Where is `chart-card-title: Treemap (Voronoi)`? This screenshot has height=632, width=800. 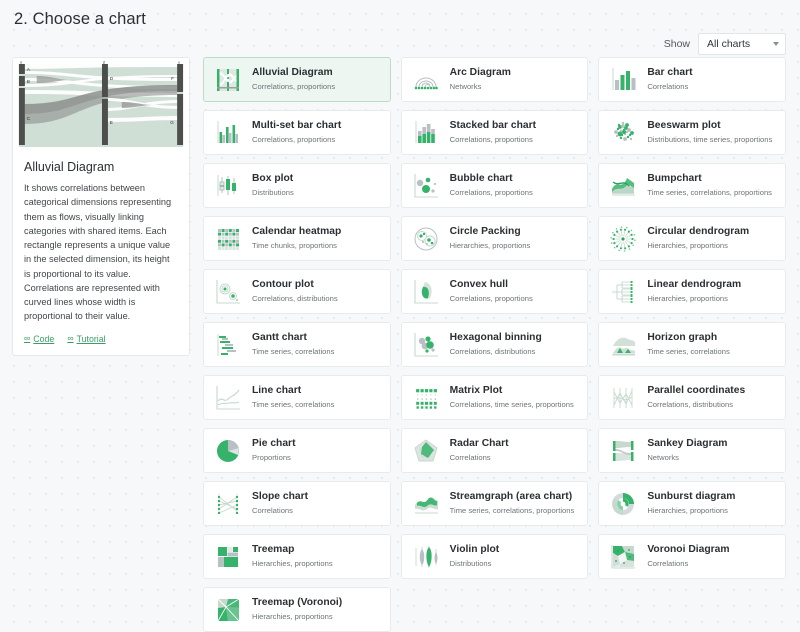 chart-card-title: Treemap (Voronoi) is located at coordinates (297, 603).